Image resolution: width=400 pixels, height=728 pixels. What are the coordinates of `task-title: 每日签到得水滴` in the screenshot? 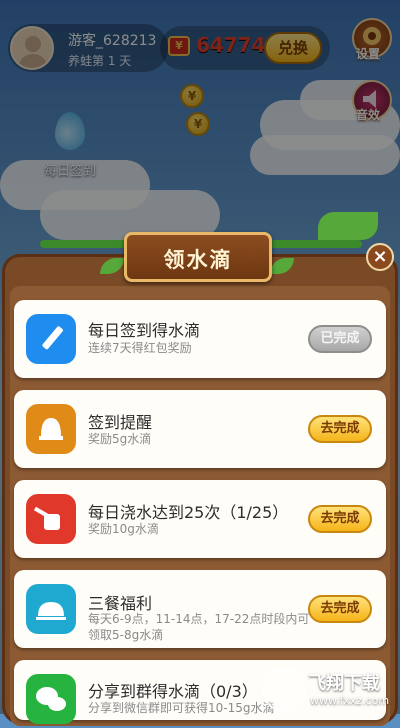 It's located at (144, 330).